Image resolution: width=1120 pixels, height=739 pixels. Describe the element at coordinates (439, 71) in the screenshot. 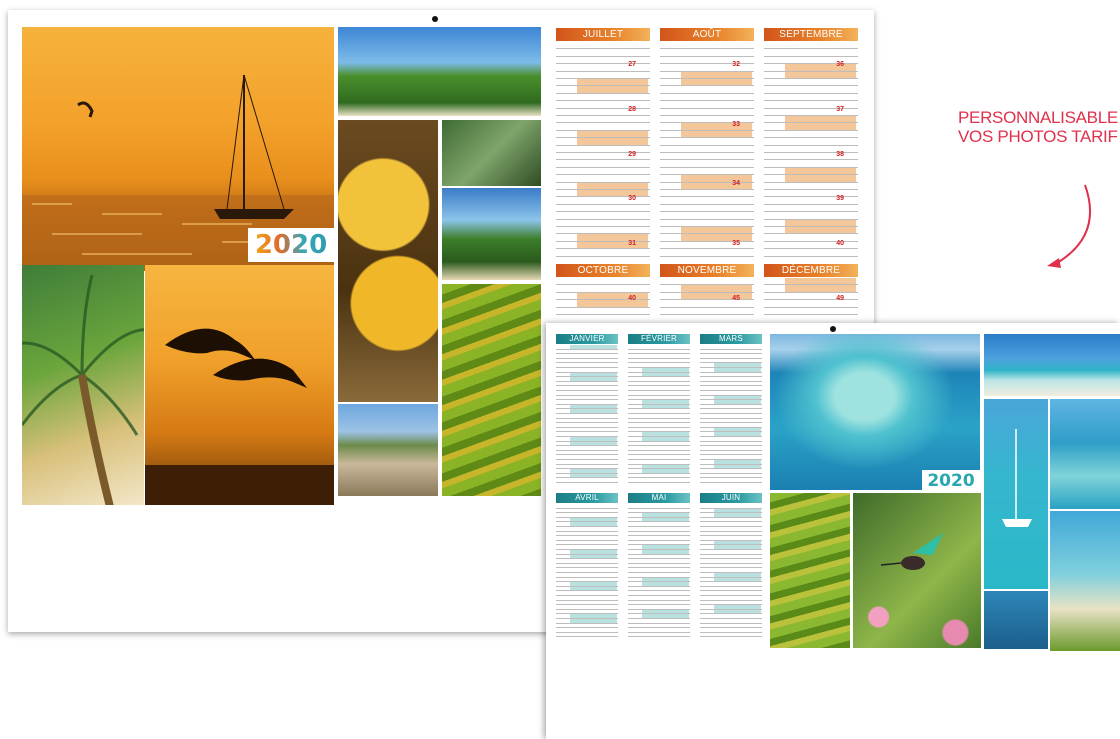

I see `photo-beach-palms-top` at that location.